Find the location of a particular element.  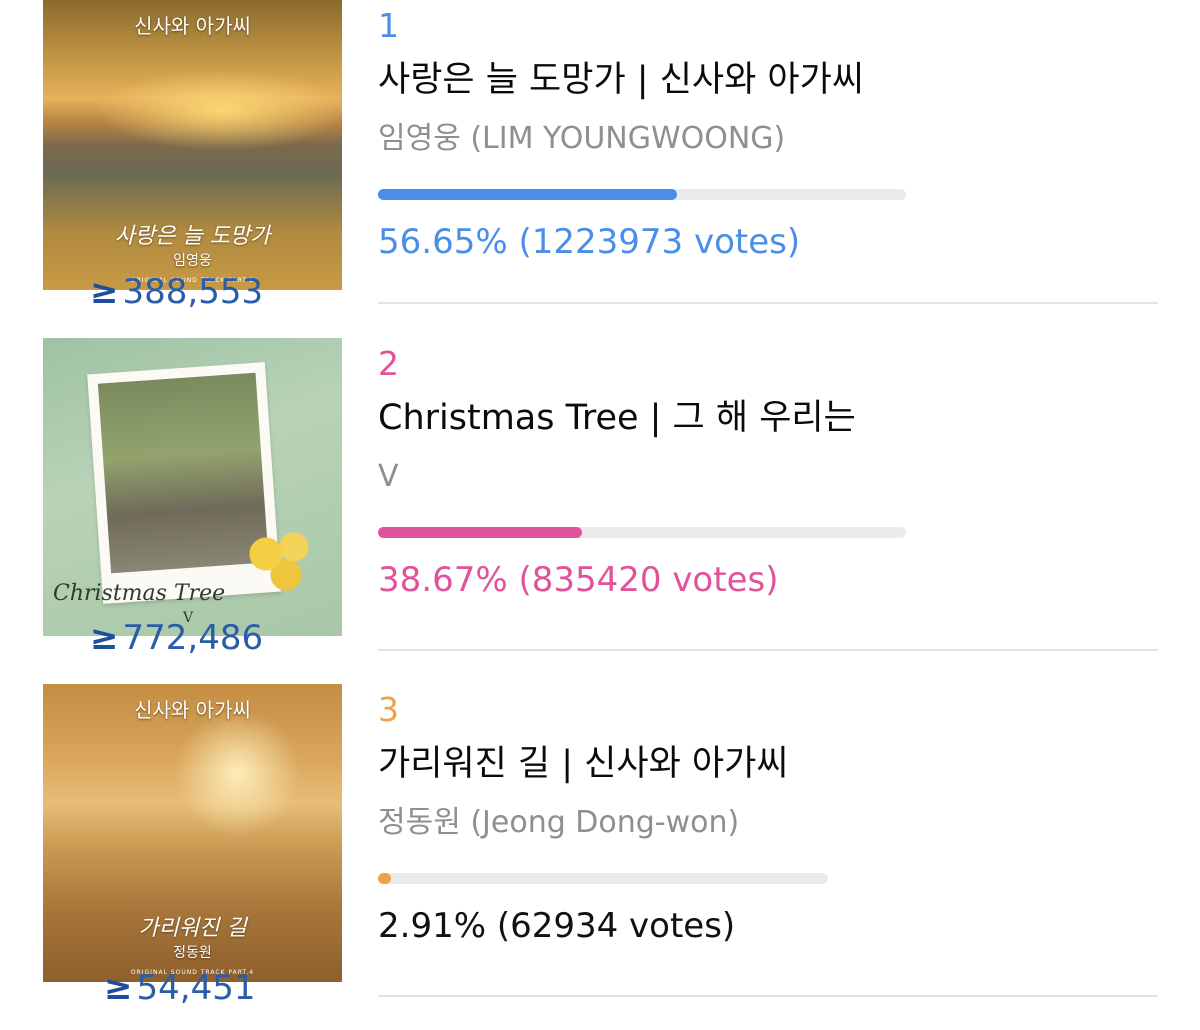

song-title: 가리워진 길 | 신사와 아가씨 is located at coordinates (583, 764).